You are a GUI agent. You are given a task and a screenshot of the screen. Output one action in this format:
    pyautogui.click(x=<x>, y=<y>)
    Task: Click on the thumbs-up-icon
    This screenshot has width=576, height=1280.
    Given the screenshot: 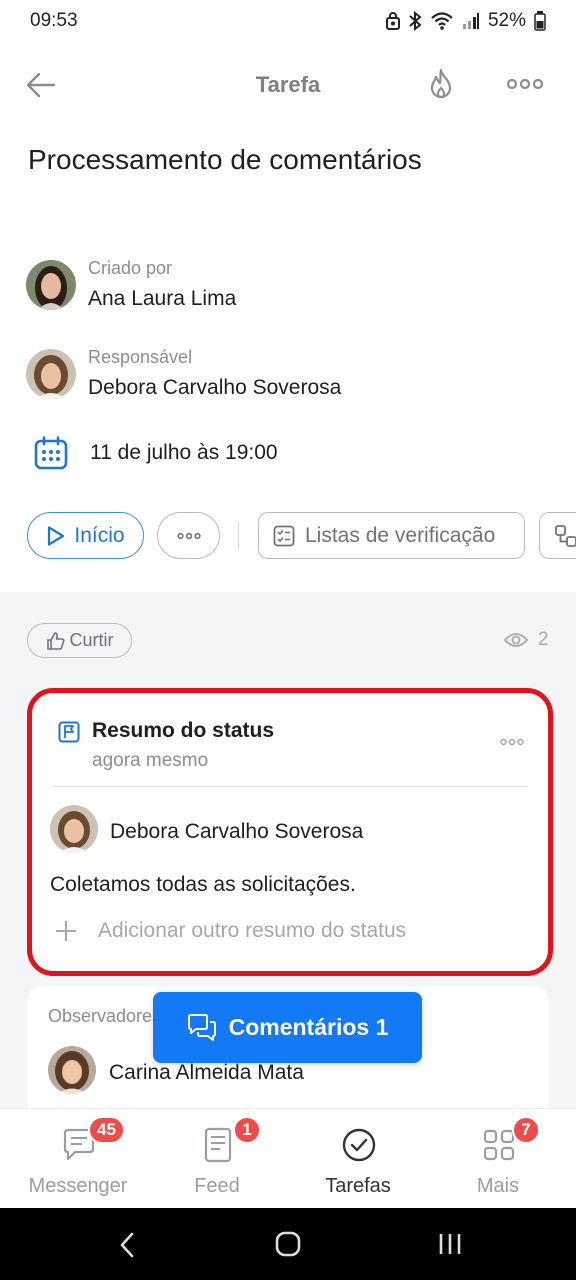 What is the action you would take?
    pyautogui.click(x=55, y=640)
    